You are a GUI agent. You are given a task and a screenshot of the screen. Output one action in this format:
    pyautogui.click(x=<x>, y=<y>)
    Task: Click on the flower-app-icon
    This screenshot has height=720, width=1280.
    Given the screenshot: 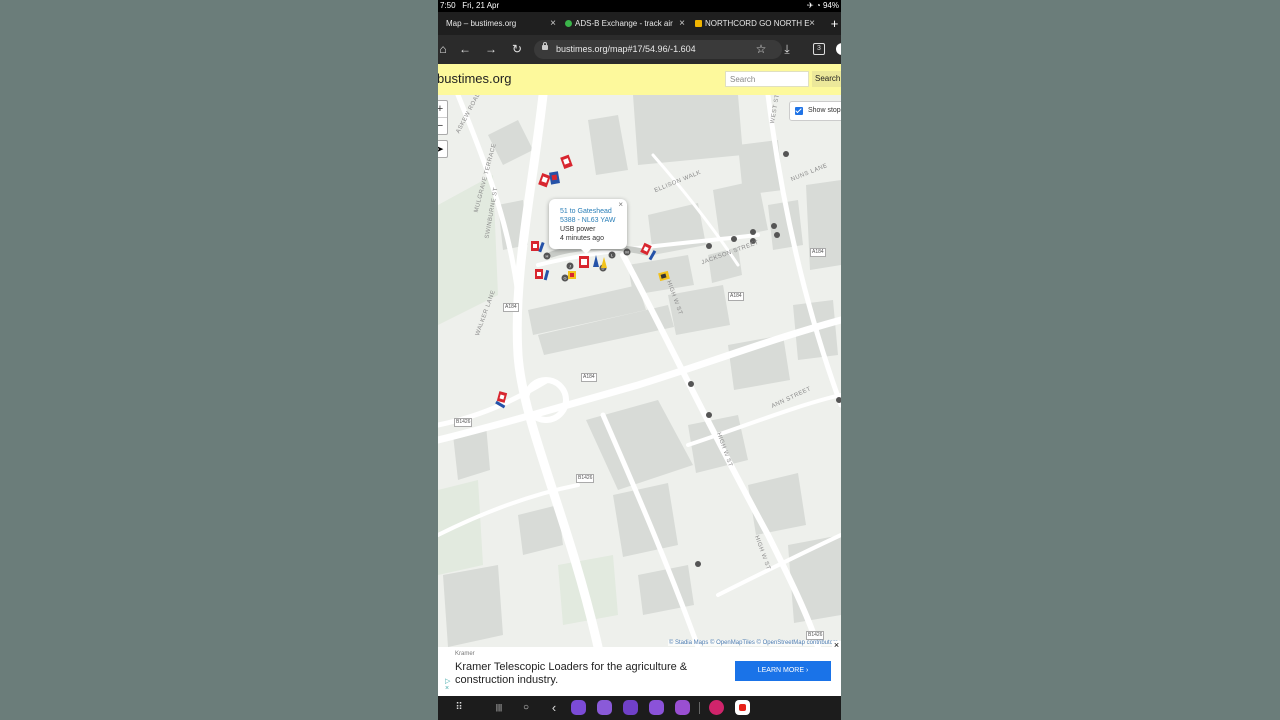 What is the action you would take?
    pyautogui.click(x=716, y=707)
    